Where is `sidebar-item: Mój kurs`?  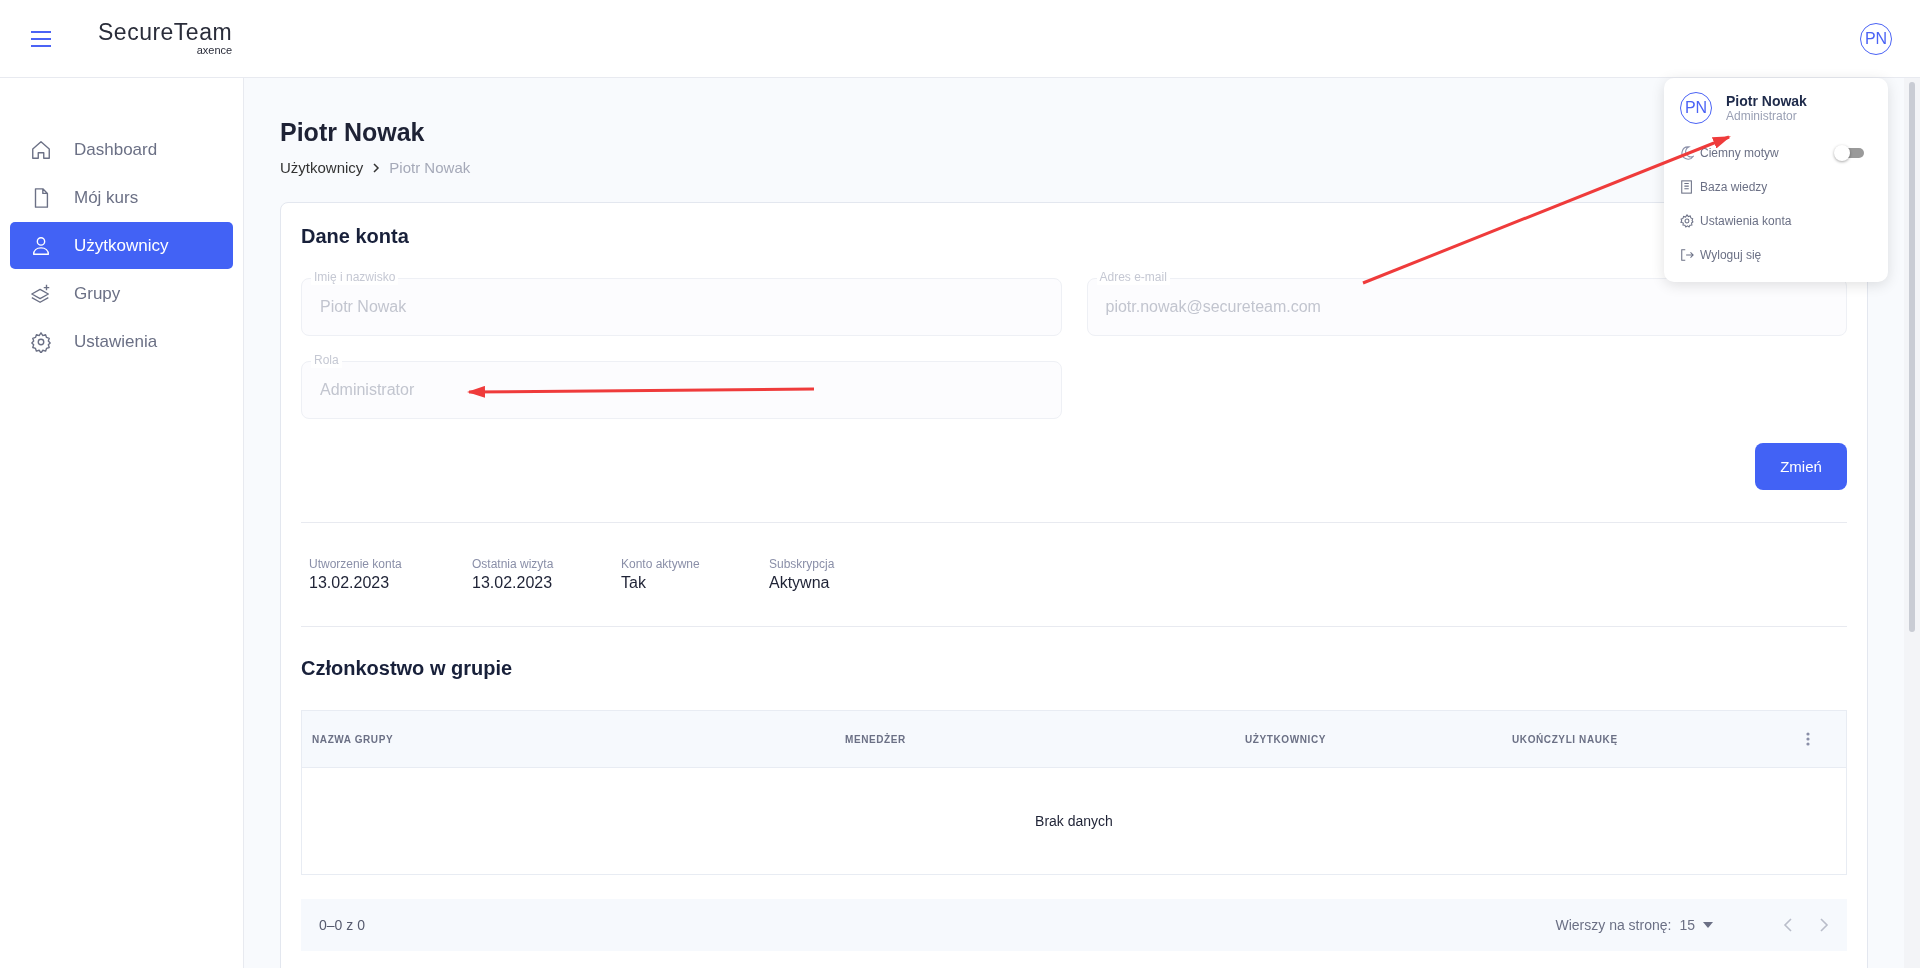 sidebar-item: Mój kurs is located at coordinates (121, 197).